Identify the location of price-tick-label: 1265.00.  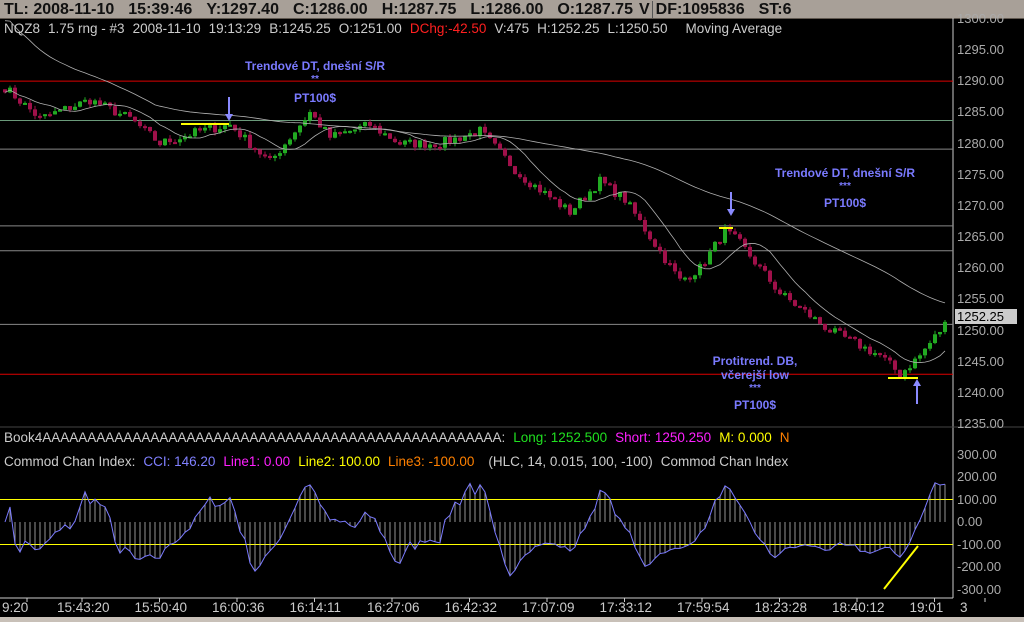
(980, 237).